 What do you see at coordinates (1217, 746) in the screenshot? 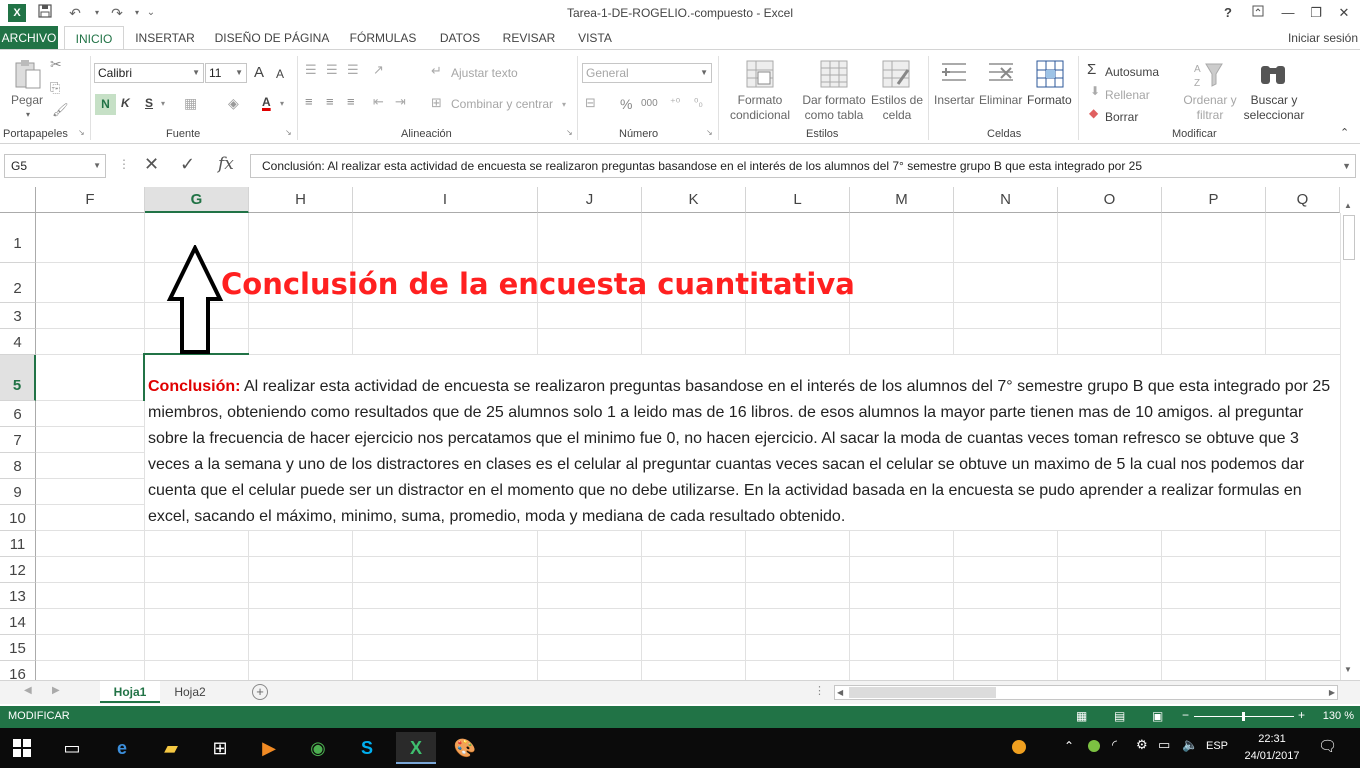
I see `language-indicator: ESP` at bounding box center [1217, 746].